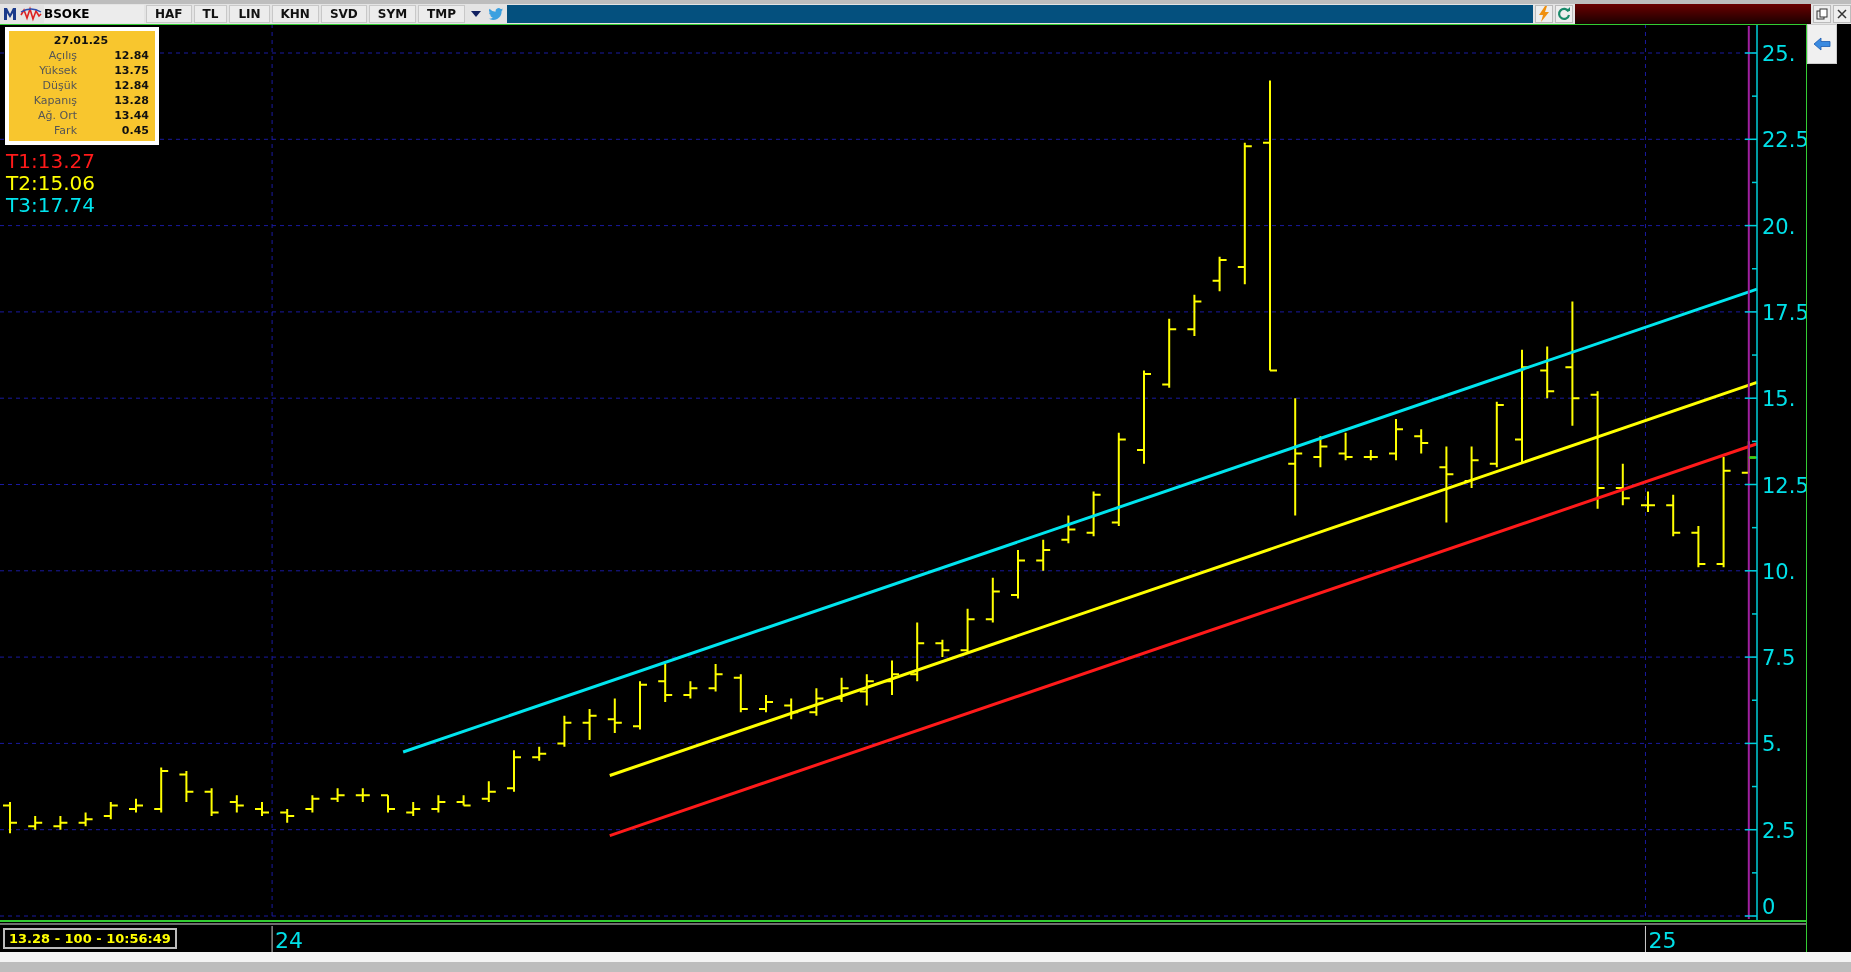  What do you see at coordinates (131, 115) in the screenshot?
I see `info-value: 13.44` at bounding box center [131, 115].